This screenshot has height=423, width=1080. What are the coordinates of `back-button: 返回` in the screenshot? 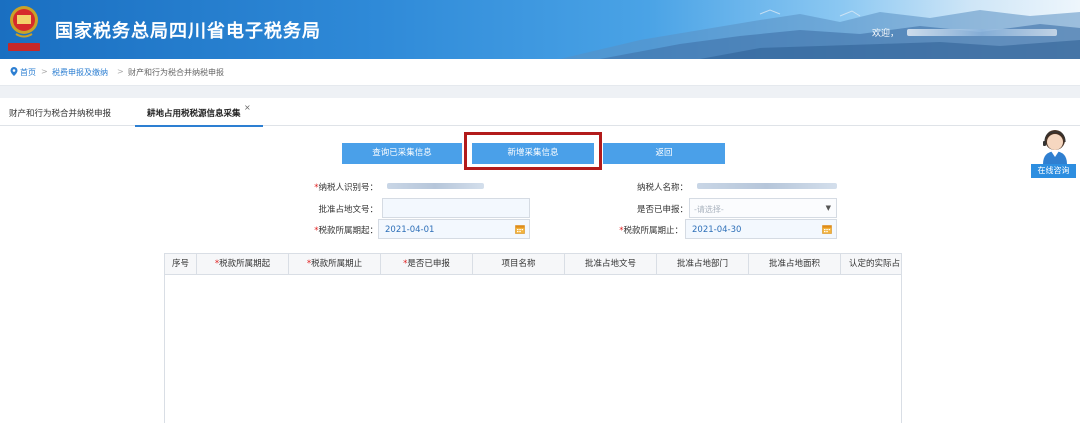 It's located at (664, 153).